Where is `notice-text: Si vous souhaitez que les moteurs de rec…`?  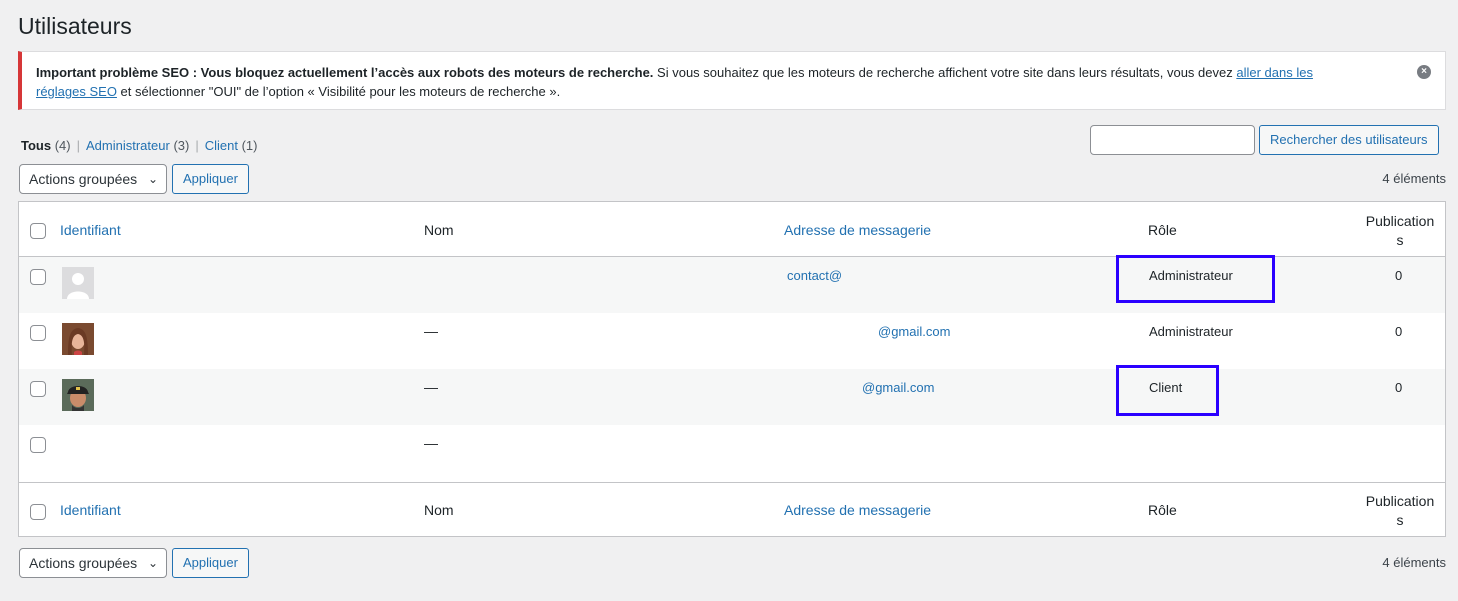 notice-text: Si vous souhaitez que les moteurs de rec… is located at coordinates (945, 72).